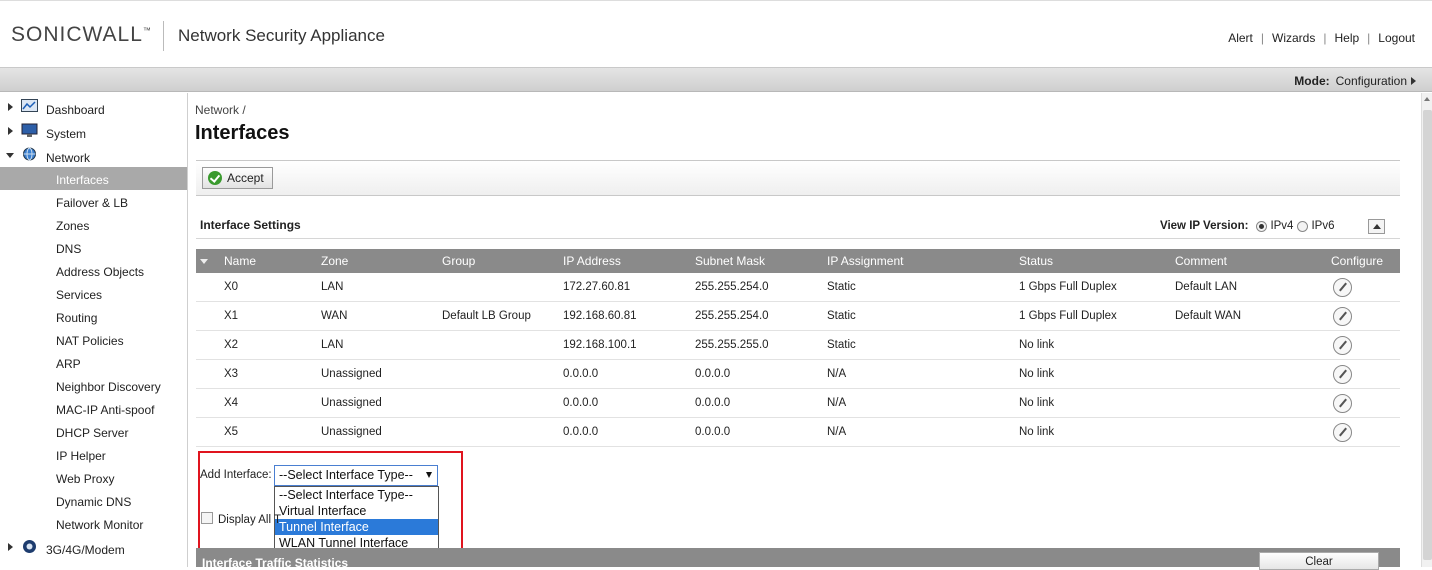  I want to click on help-link: Help, so click(1346, 38).